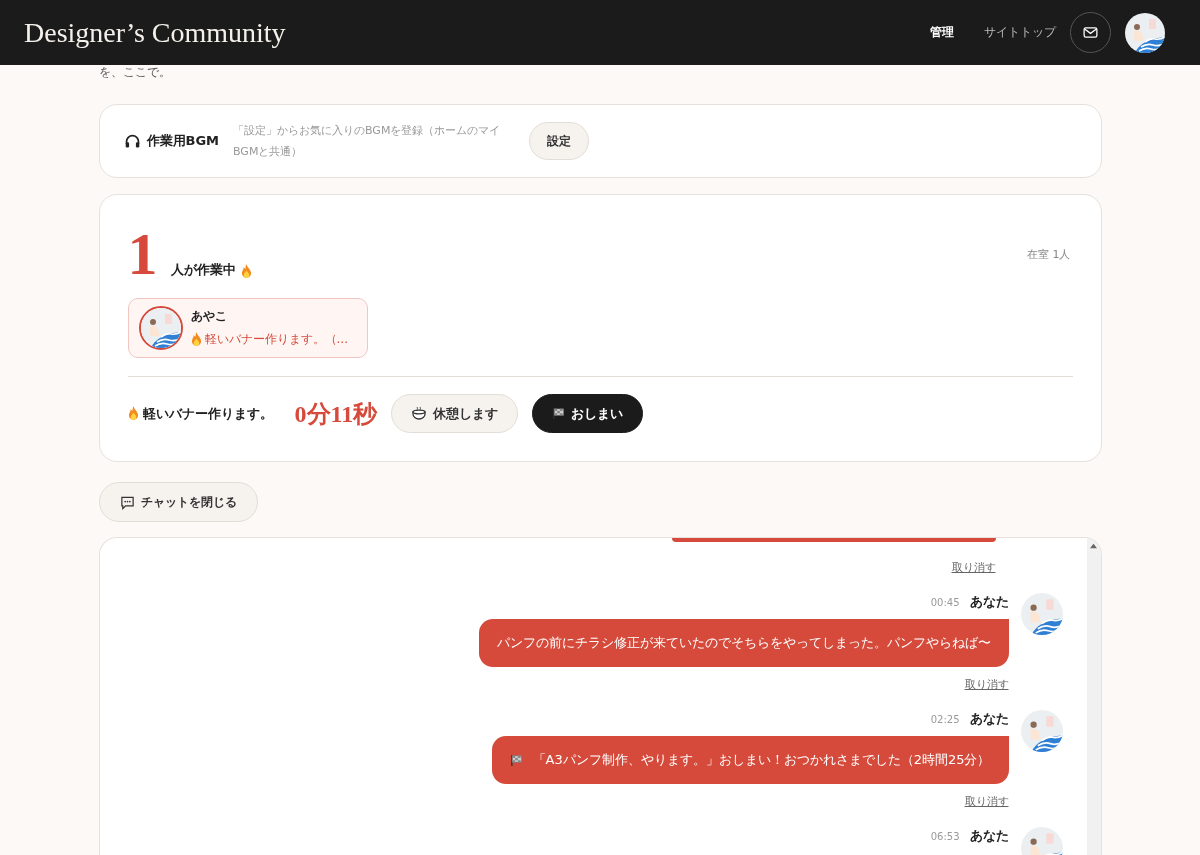 This screenshot has width=1200, height=855. Describe the element at coordinates (1093, 696) in the screenshot. I see `scrollbar` at that location.